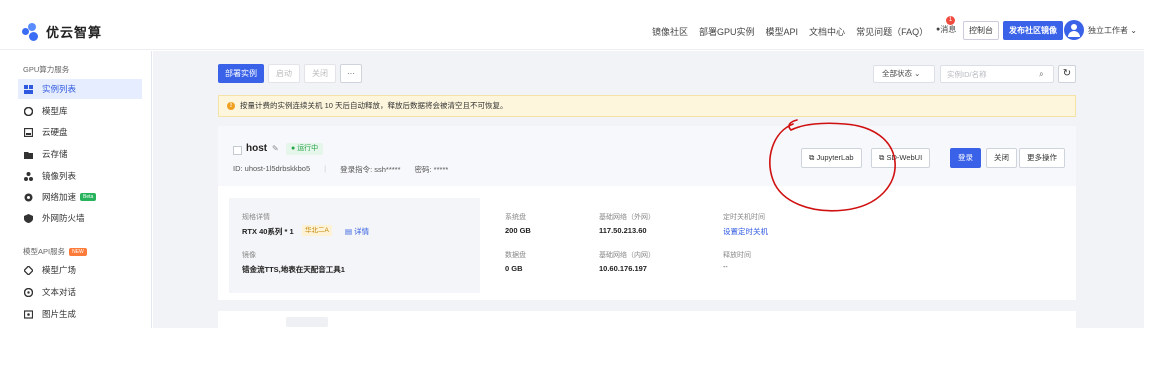 The width and height of the screenshot is (1157, 365). What do you see at coordinates (981, 30) in the screenshot?
I see `console-button: 控制台` at bounding box center [981, 30].